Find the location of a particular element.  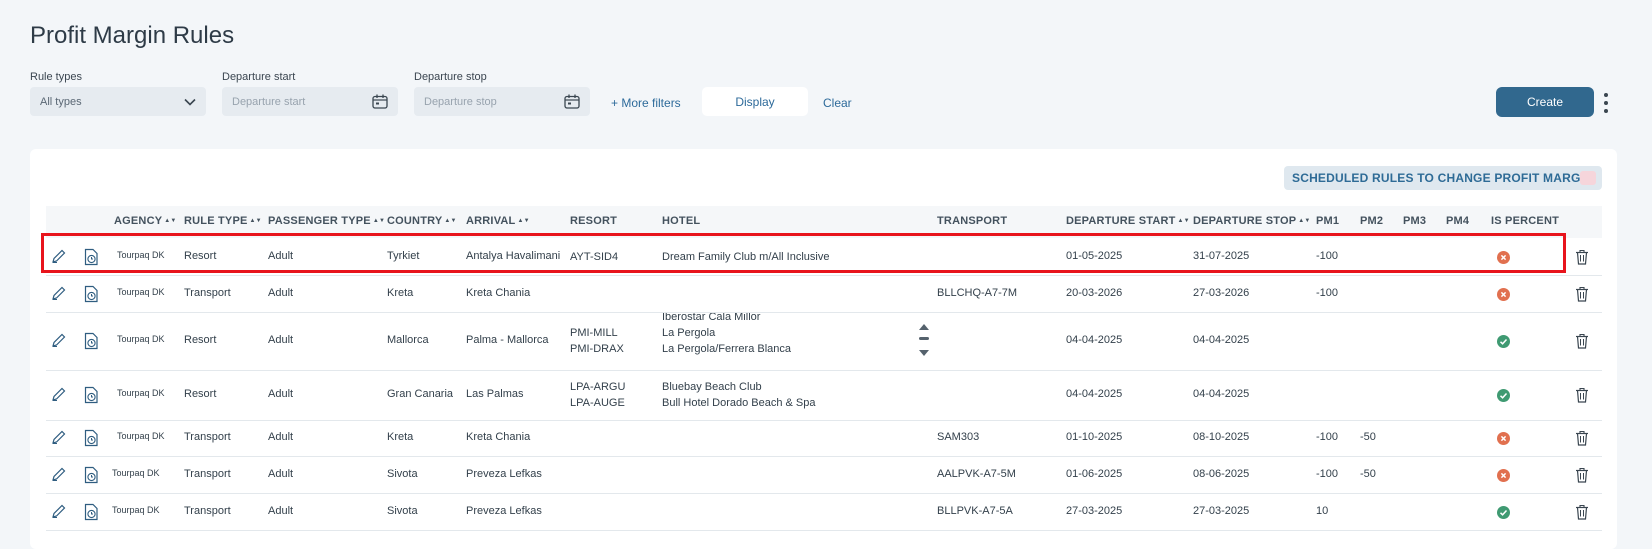

departure-start-cell: 27-03-2025 is located at coordinates (1094, 510).